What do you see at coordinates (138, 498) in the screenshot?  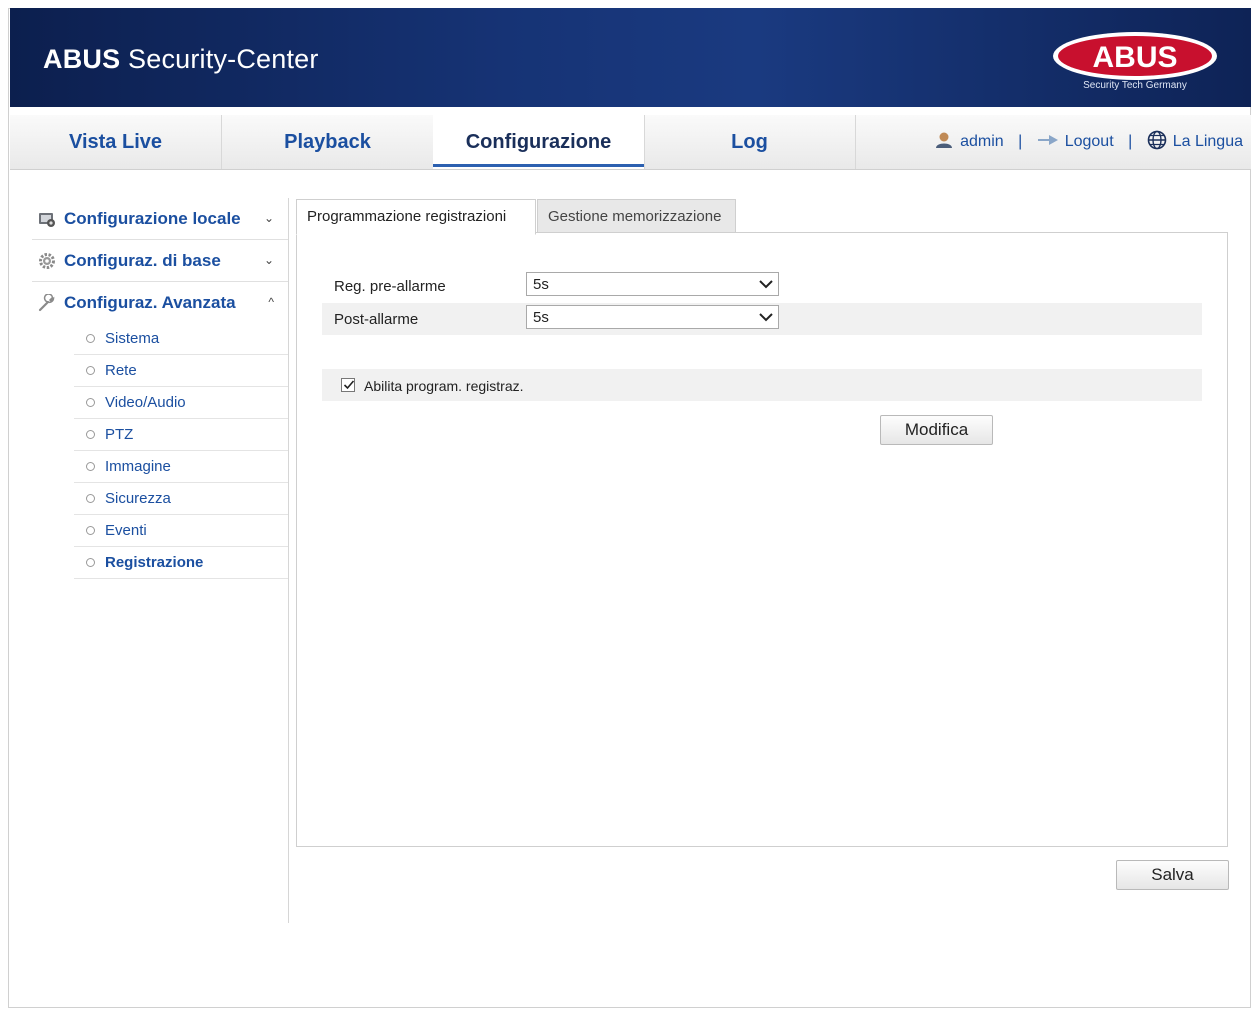 I see `sidebar-item-label: Sicurezza` at bounding box center [138, 498].